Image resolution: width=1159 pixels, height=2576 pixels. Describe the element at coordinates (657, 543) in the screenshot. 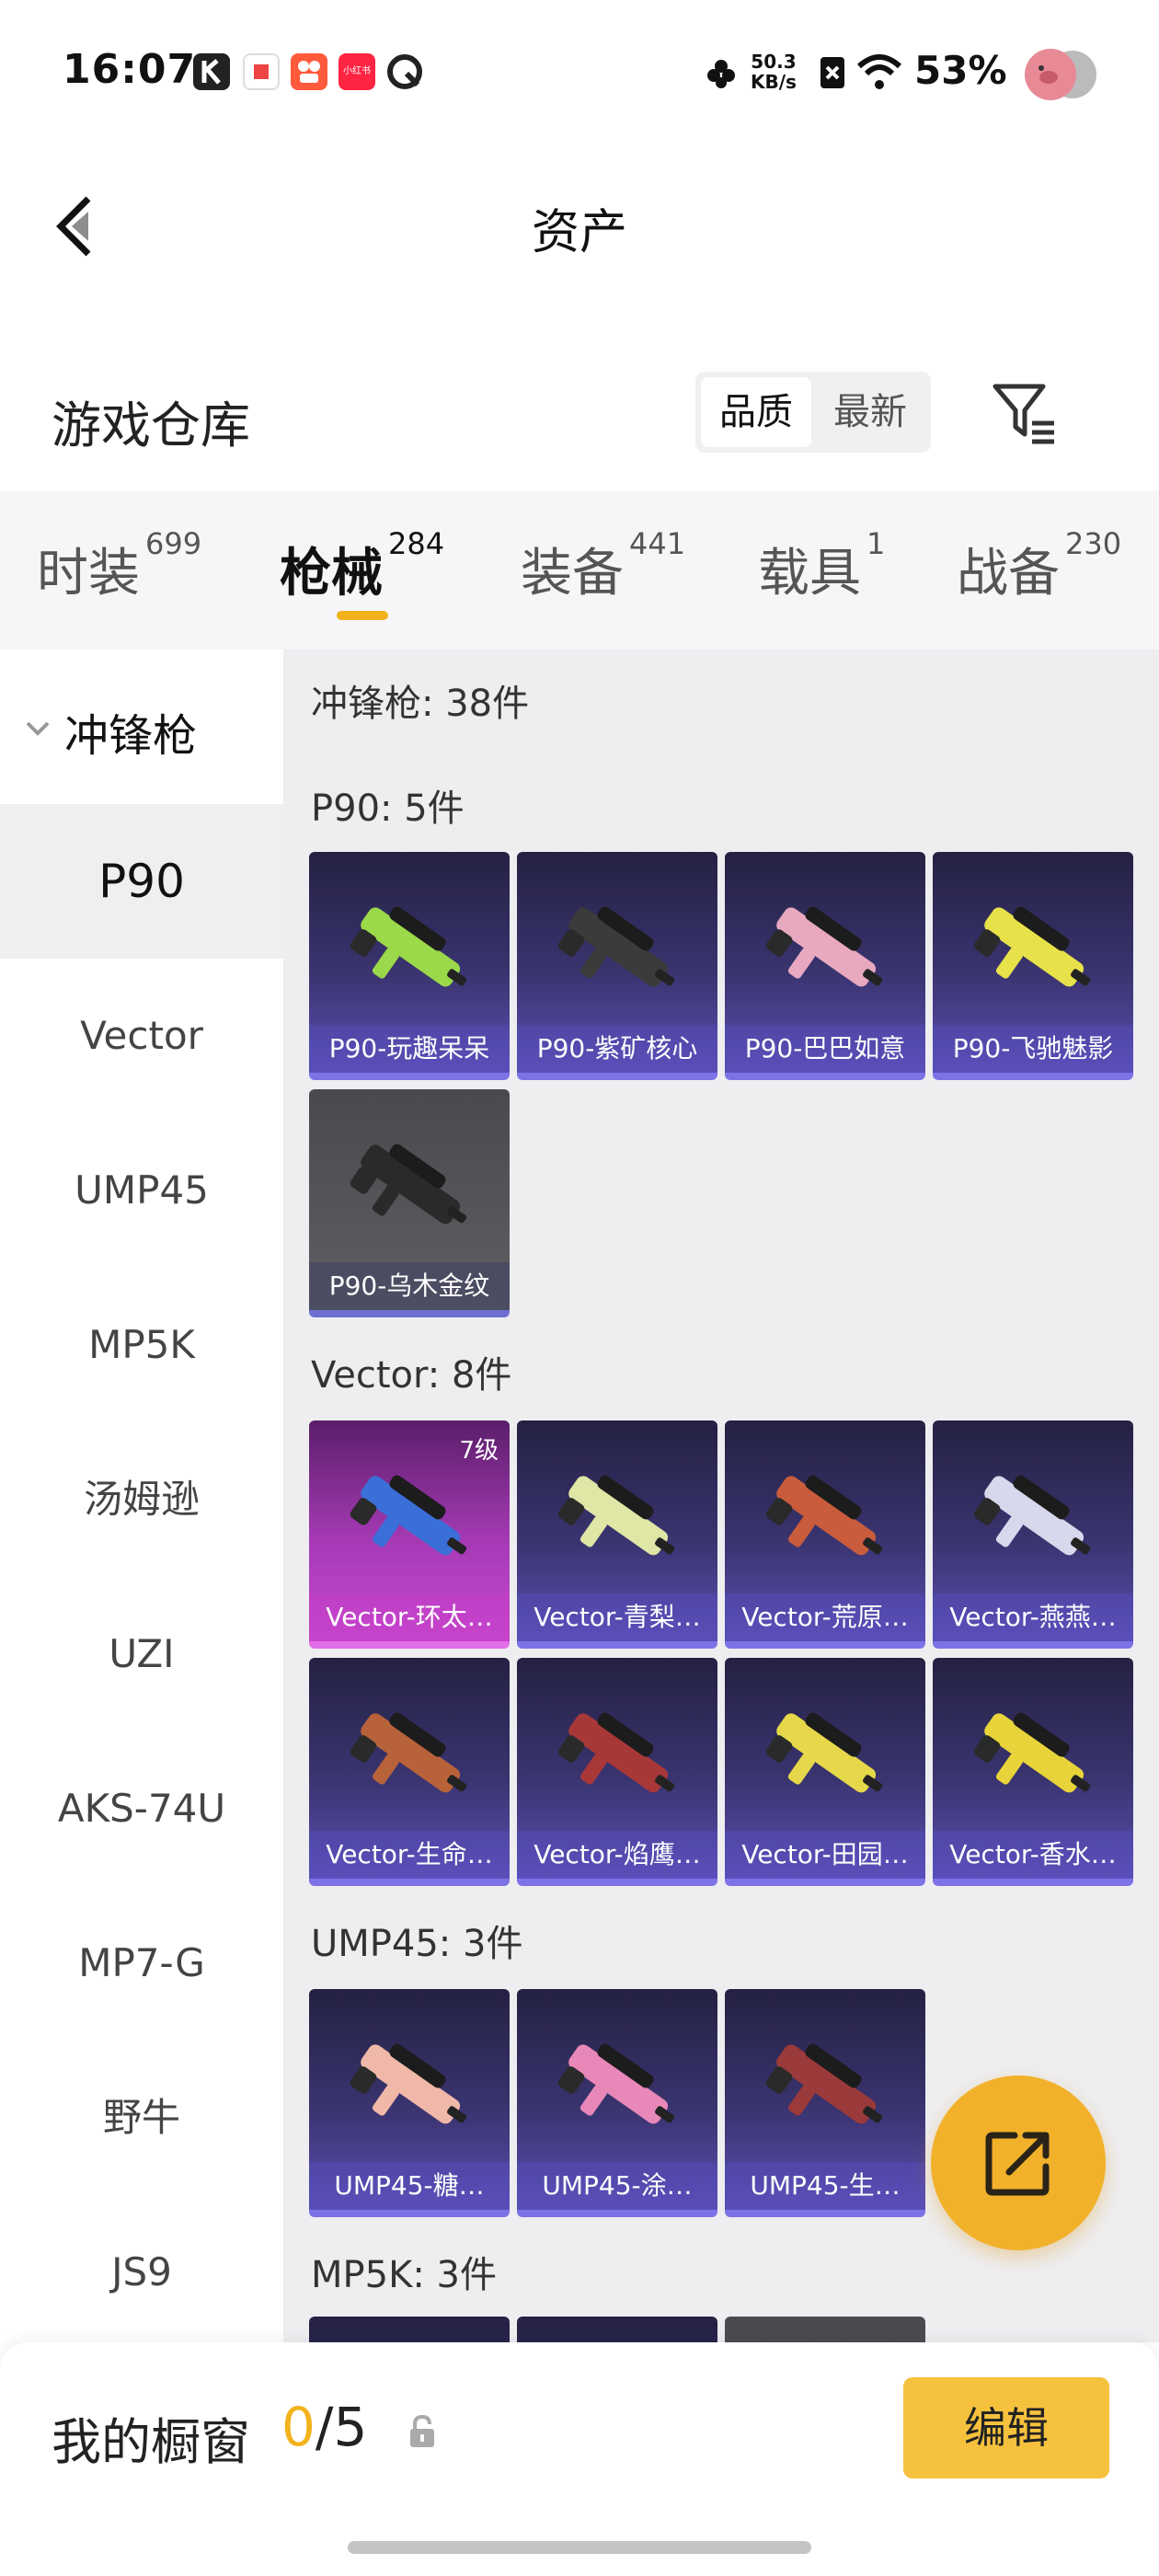

I see `tab-count: 441` at that location.